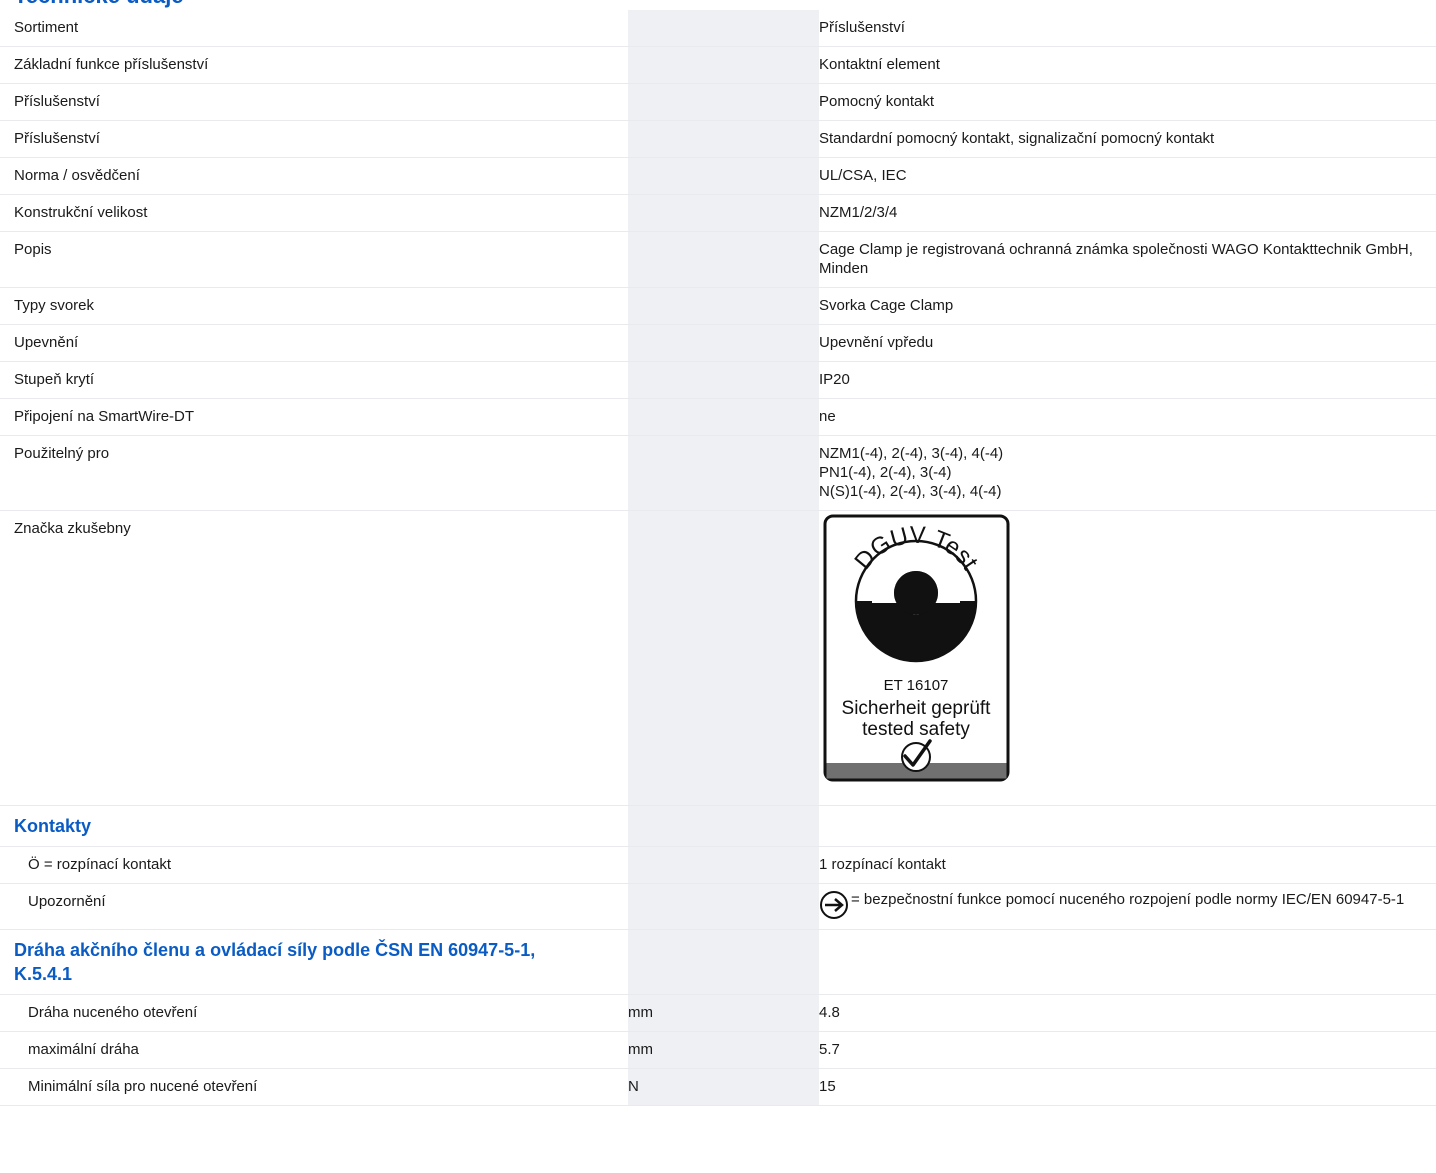 This screenshot has height=1173, width=1436. I want to click on usable-line: PN1(-4), 2(-4), 3(-4), so click(885, 472).